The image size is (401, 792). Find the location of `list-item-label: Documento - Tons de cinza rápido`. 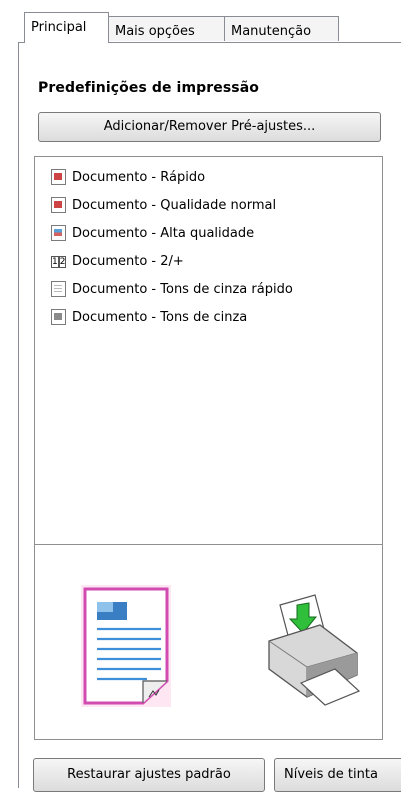

list-item-label: Documento - Tons de cinza rápido is located at coordinates (182, 289).